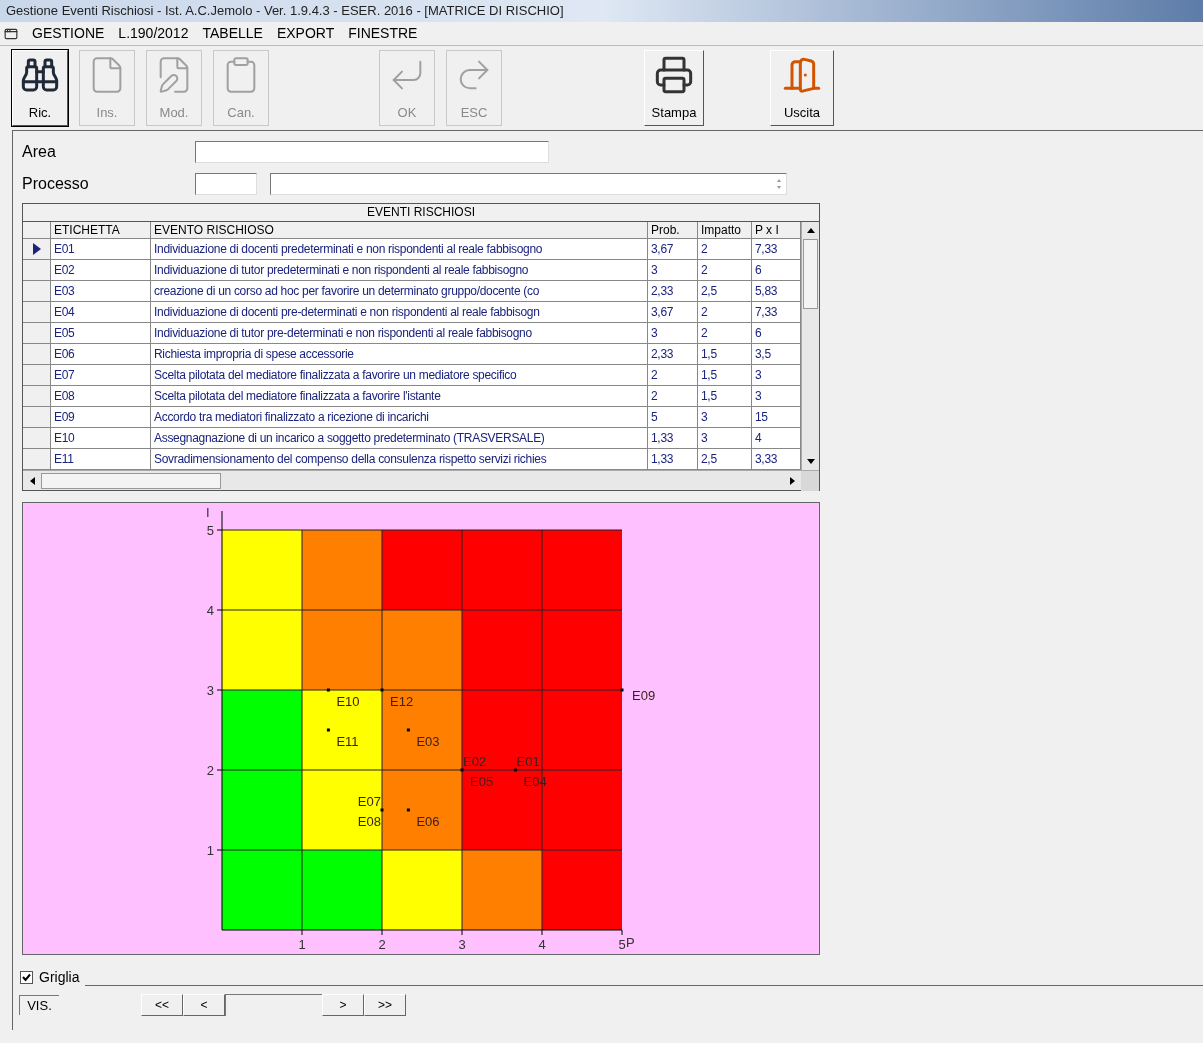 The width and height of the screenshot is (1203, 1043). I want to click on table-cell: E07, so click(101, 375).